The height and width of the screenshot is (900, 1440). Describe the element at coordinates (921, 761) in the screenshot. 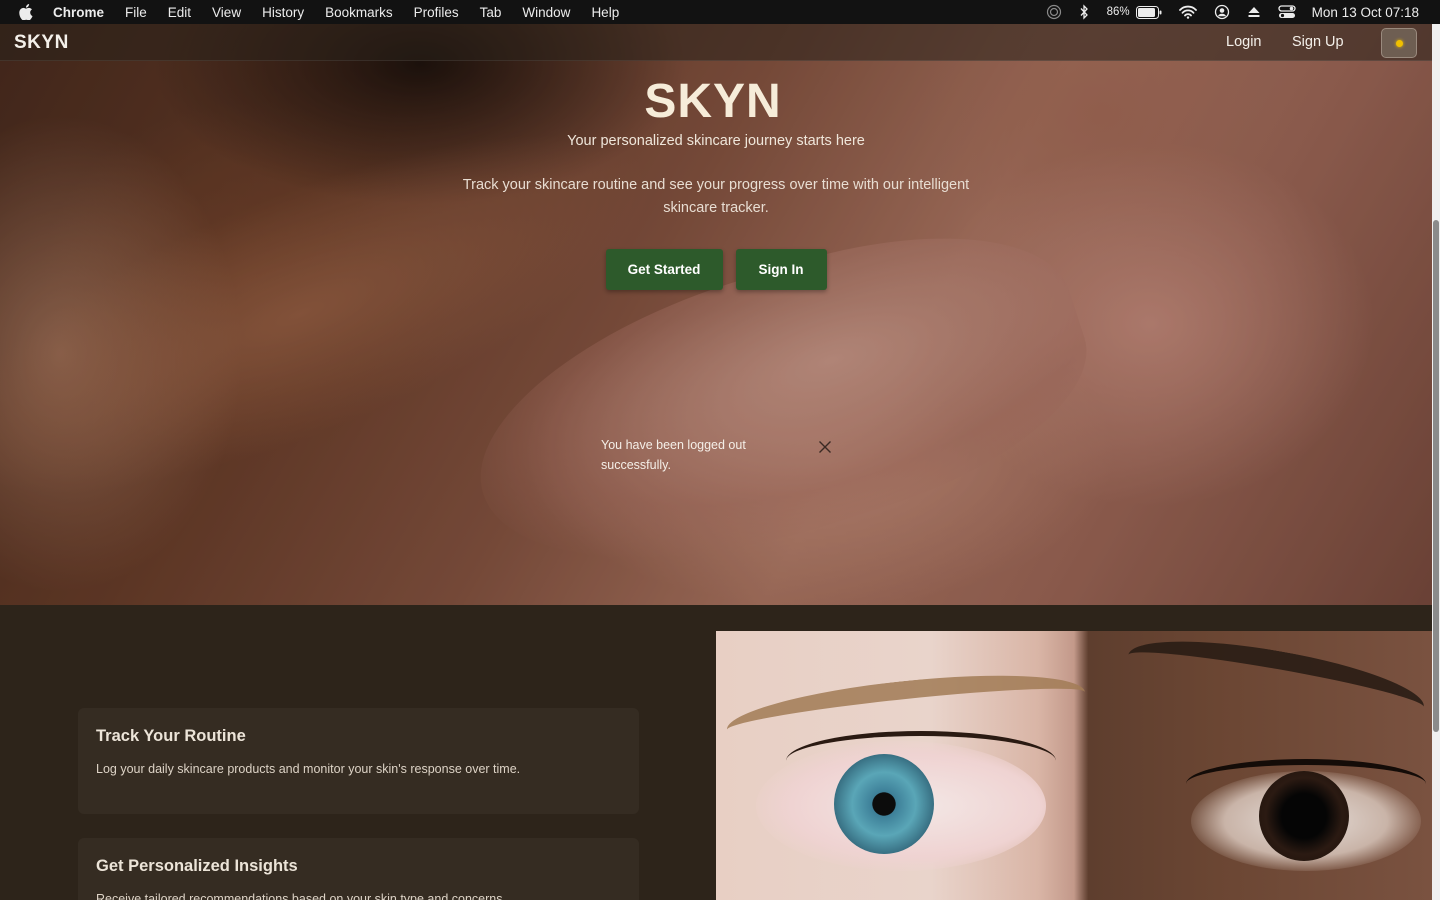

I see `lashes-left` at that location.